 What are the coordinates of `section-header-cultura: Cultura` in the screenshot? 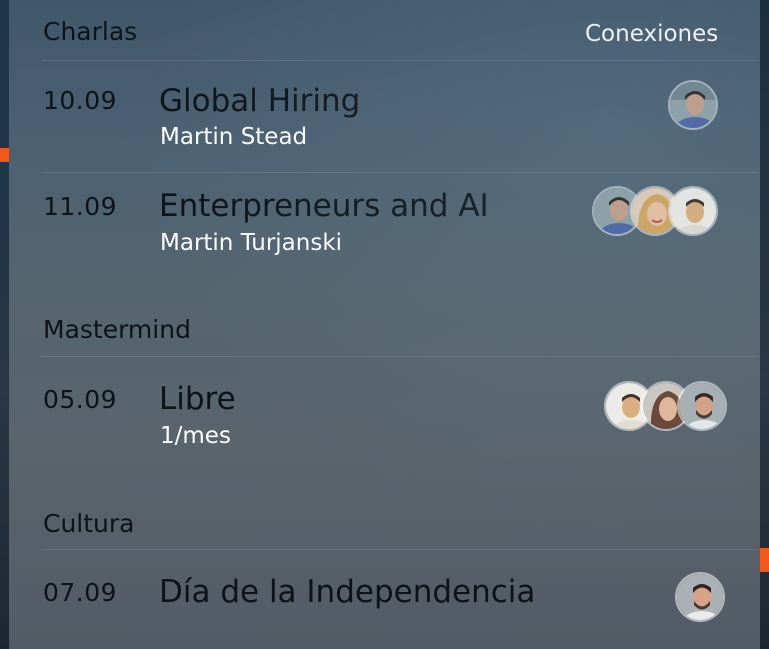 It's located at (89, 523).